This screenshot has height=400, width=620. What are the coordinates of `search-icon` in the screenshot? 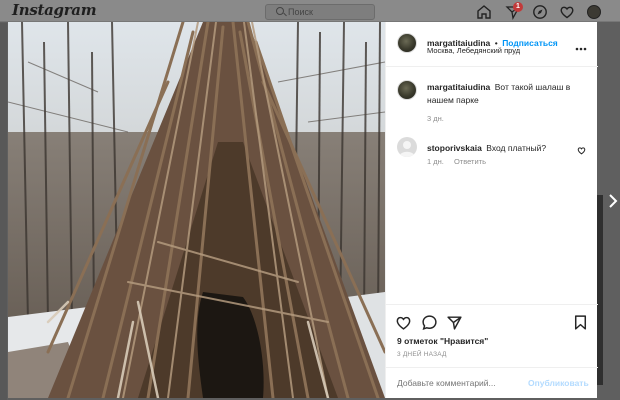 It's located at (280, 11).